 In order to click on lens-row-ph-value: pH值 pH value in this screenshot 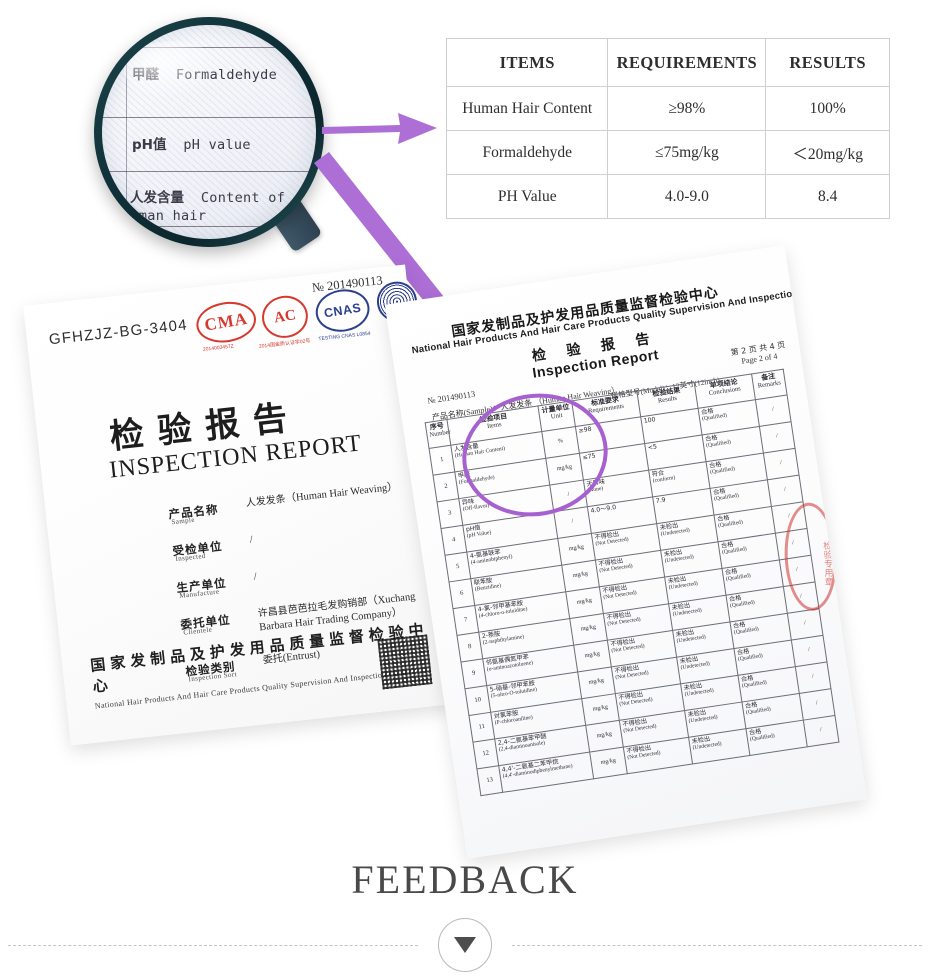, I will do `click(191, 143)`.